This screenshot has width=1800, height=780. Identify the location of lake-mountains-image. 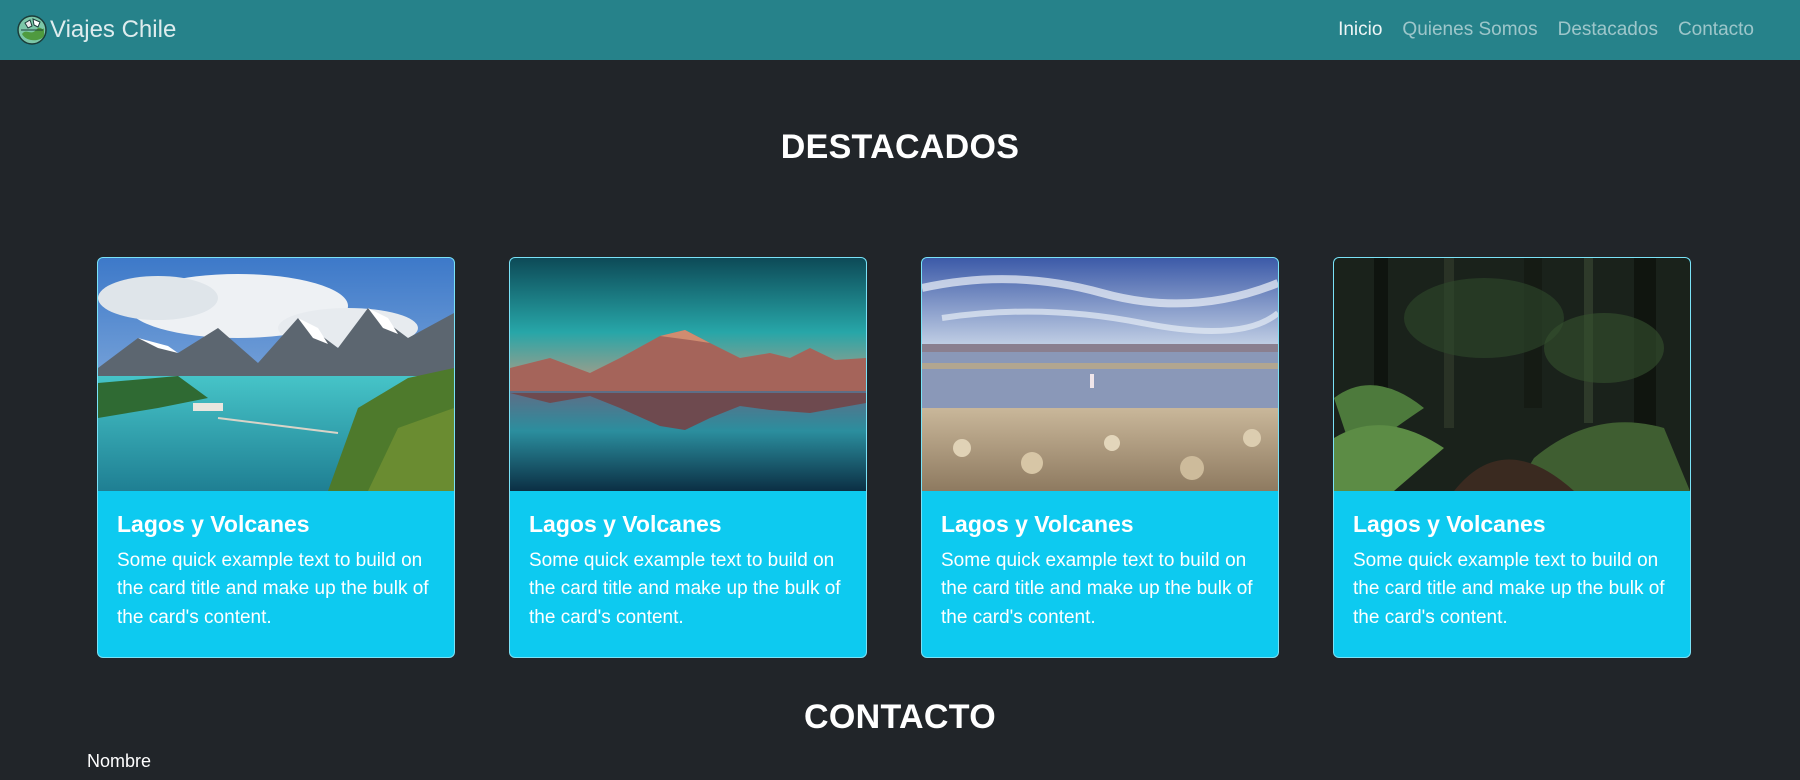
(276, 374).